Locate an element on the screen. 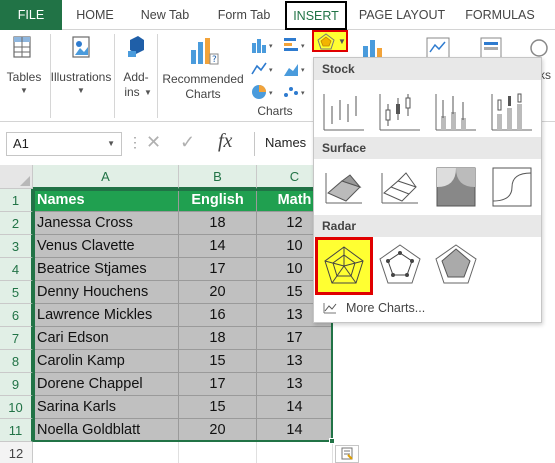  ribbon-divider is located at coordinates (157, 76).